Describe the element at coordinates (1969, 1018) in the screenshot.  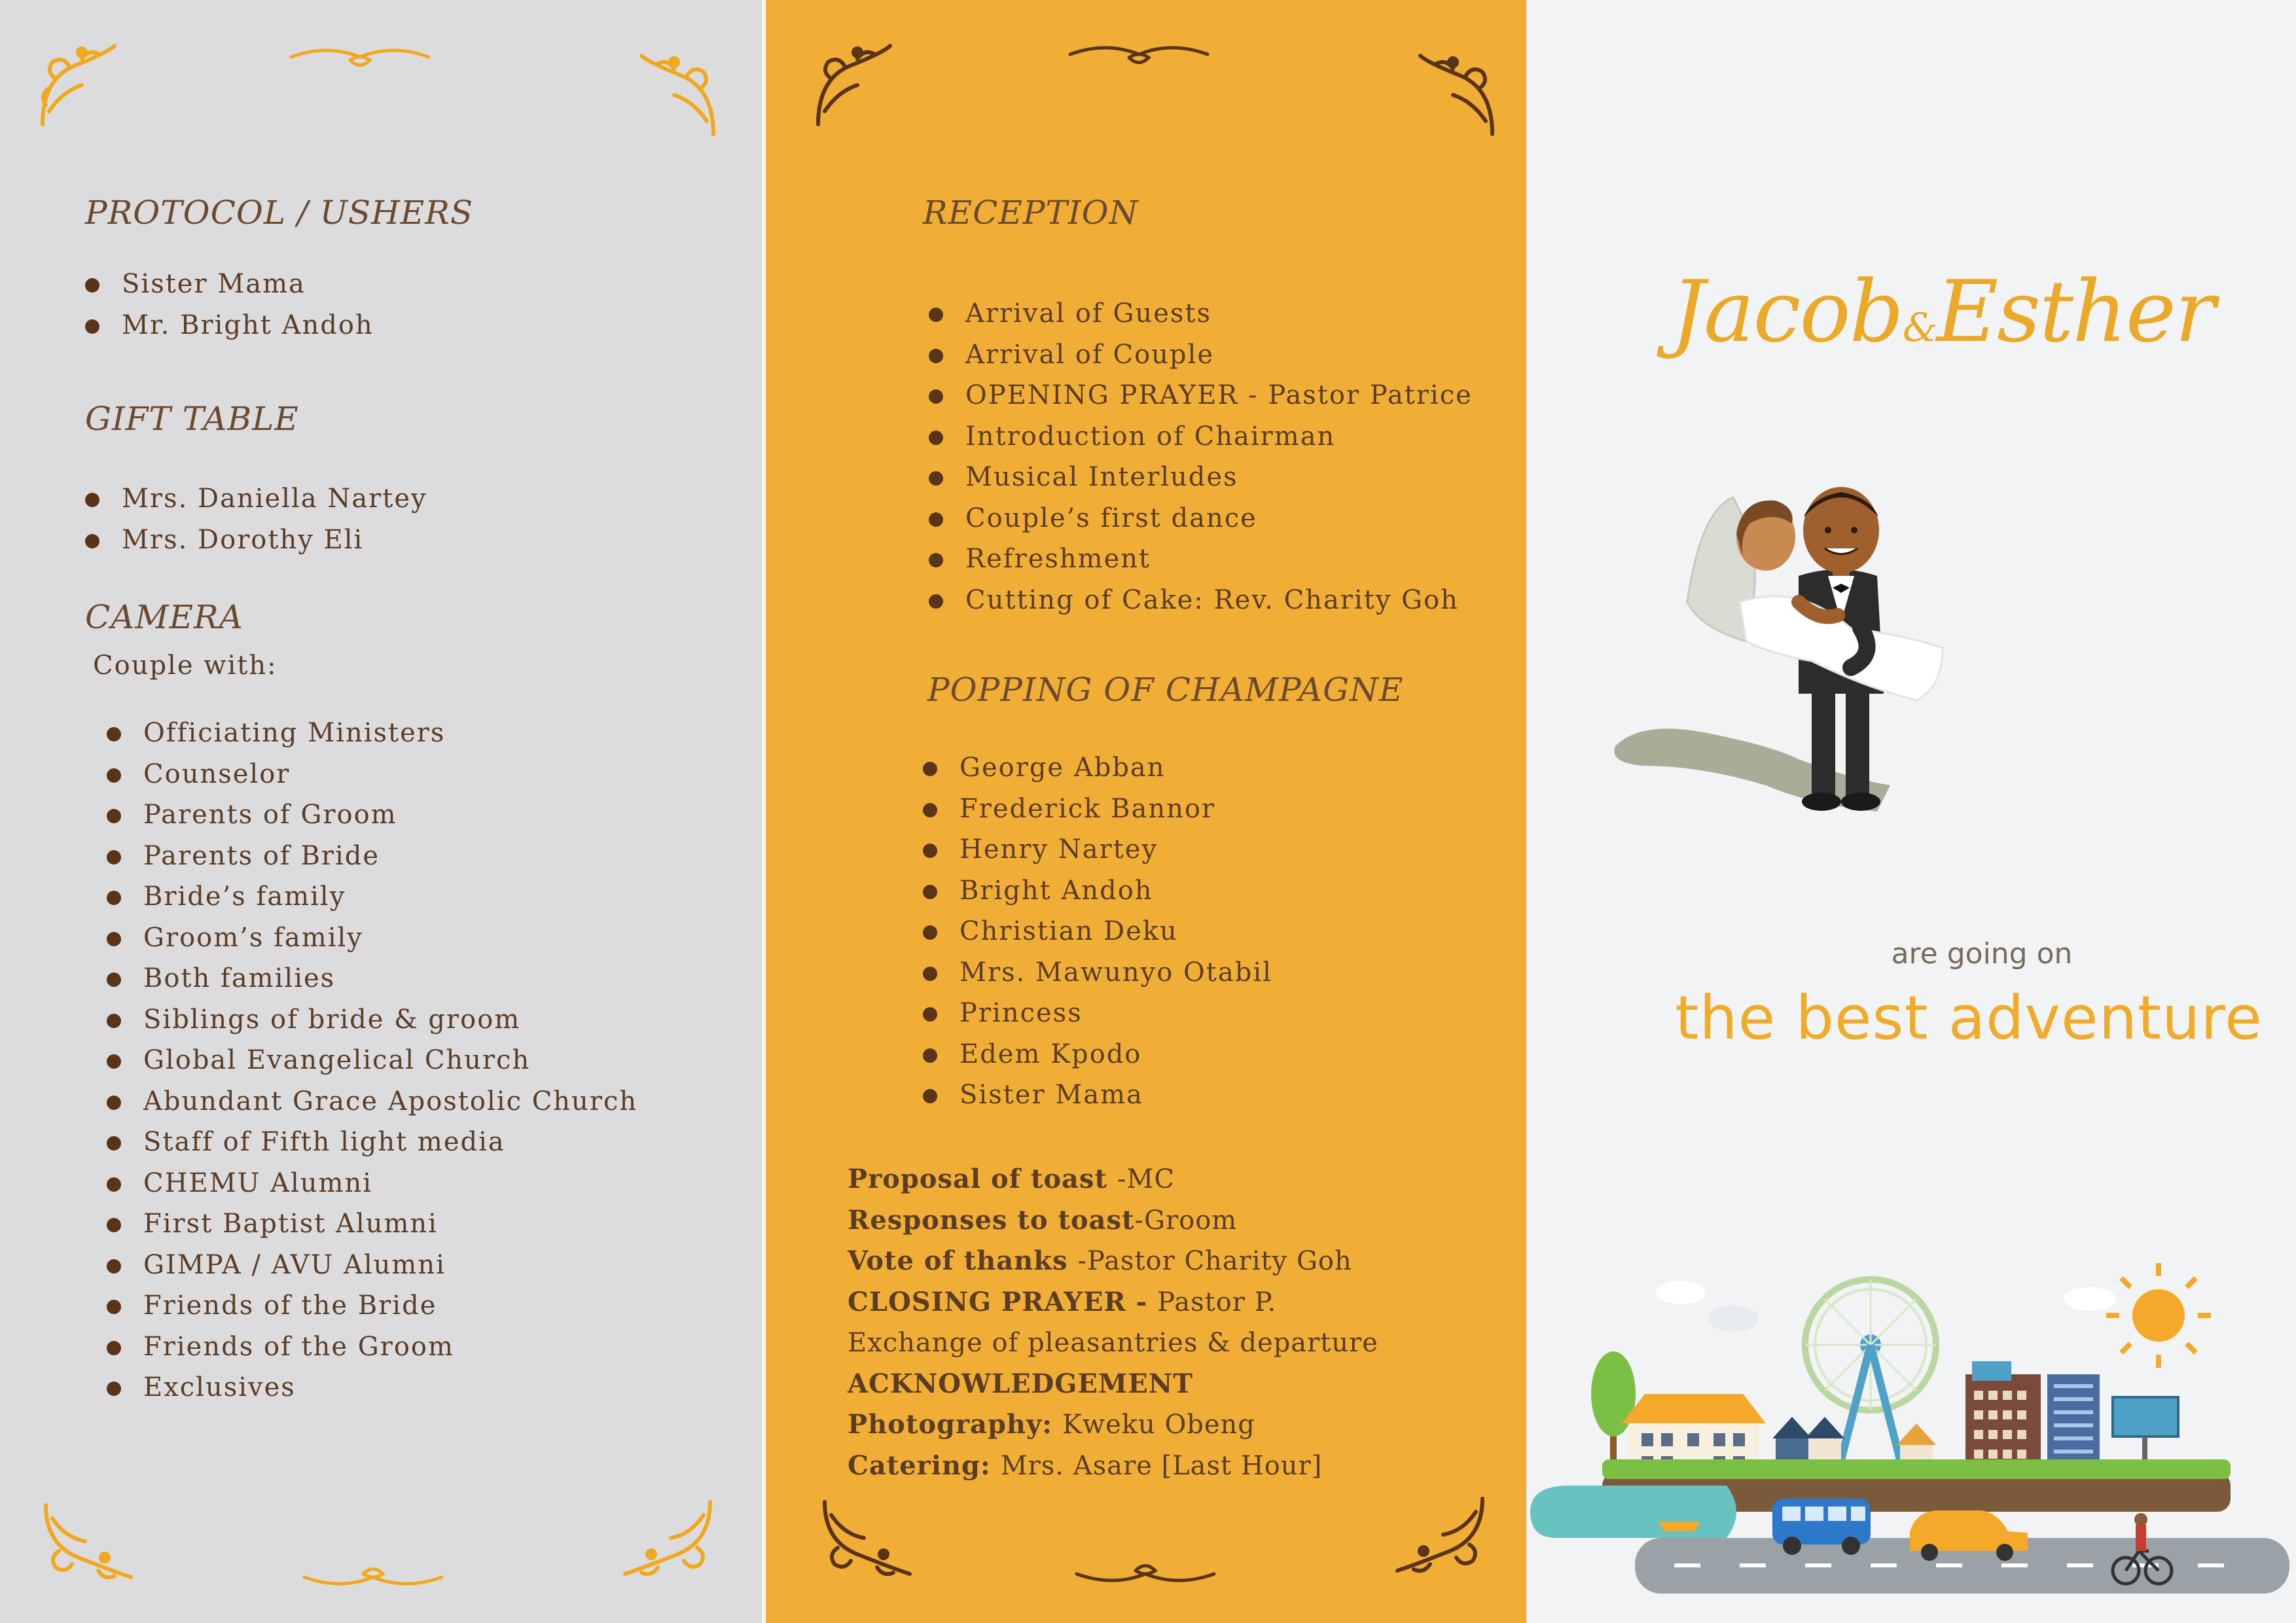
I see `headline-text: the best adventure` at that location.